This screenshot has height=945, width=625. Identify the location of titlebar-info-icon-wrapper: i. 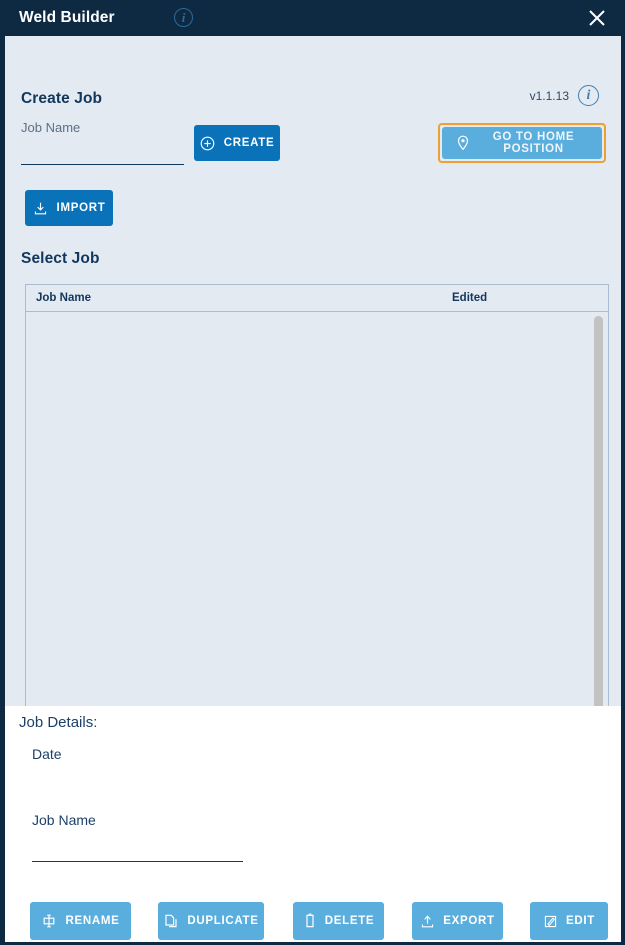
(183, 17).